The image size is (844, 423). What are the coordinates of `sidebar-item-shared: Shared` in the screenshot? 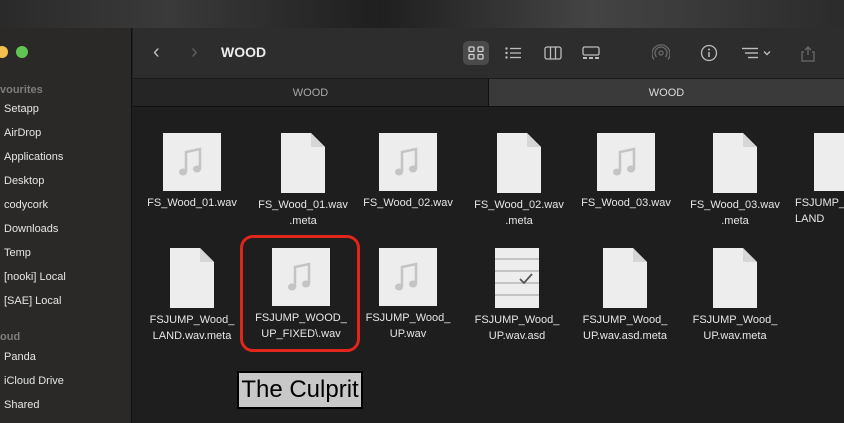 It's located at (21, 405).